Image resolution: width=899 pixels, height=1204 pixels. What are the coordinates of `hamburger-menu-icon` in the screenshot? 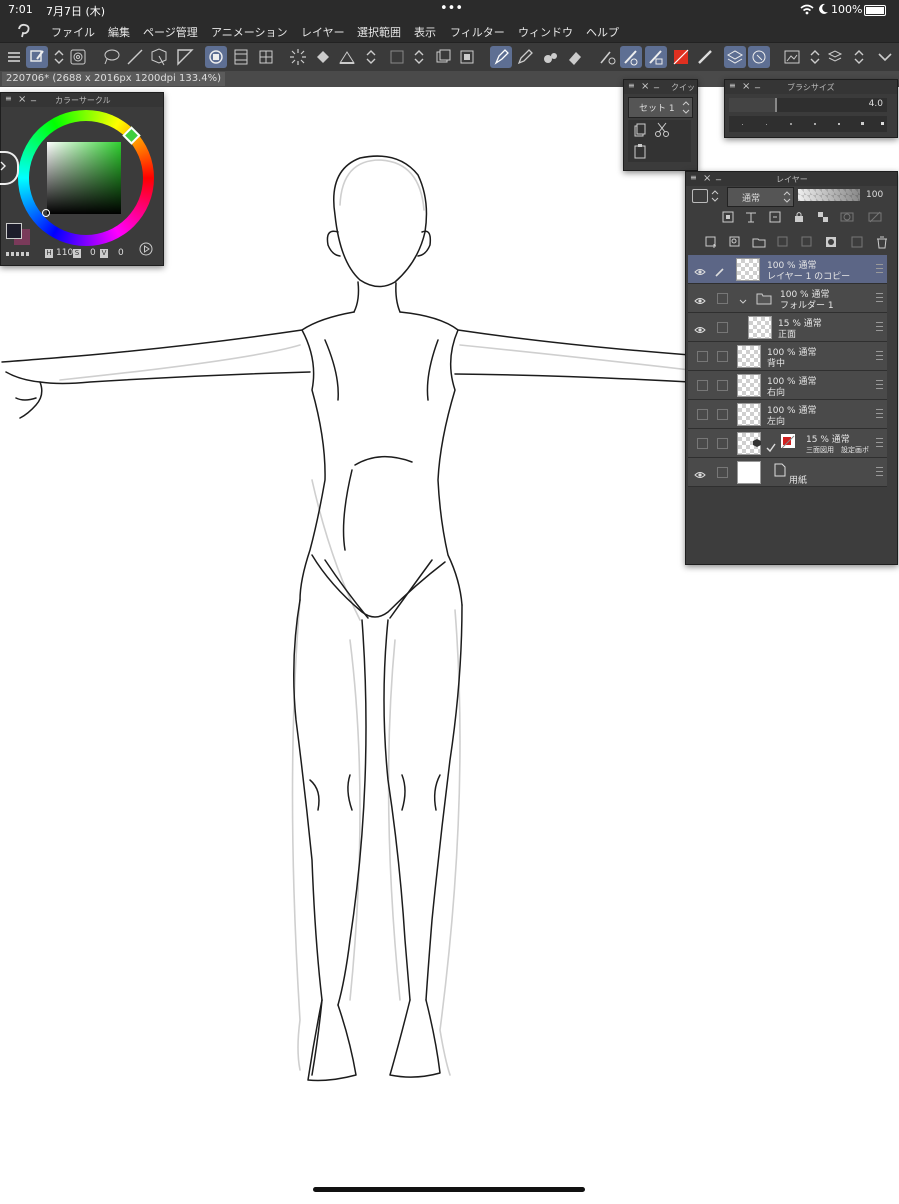 It's located at (14, 57).